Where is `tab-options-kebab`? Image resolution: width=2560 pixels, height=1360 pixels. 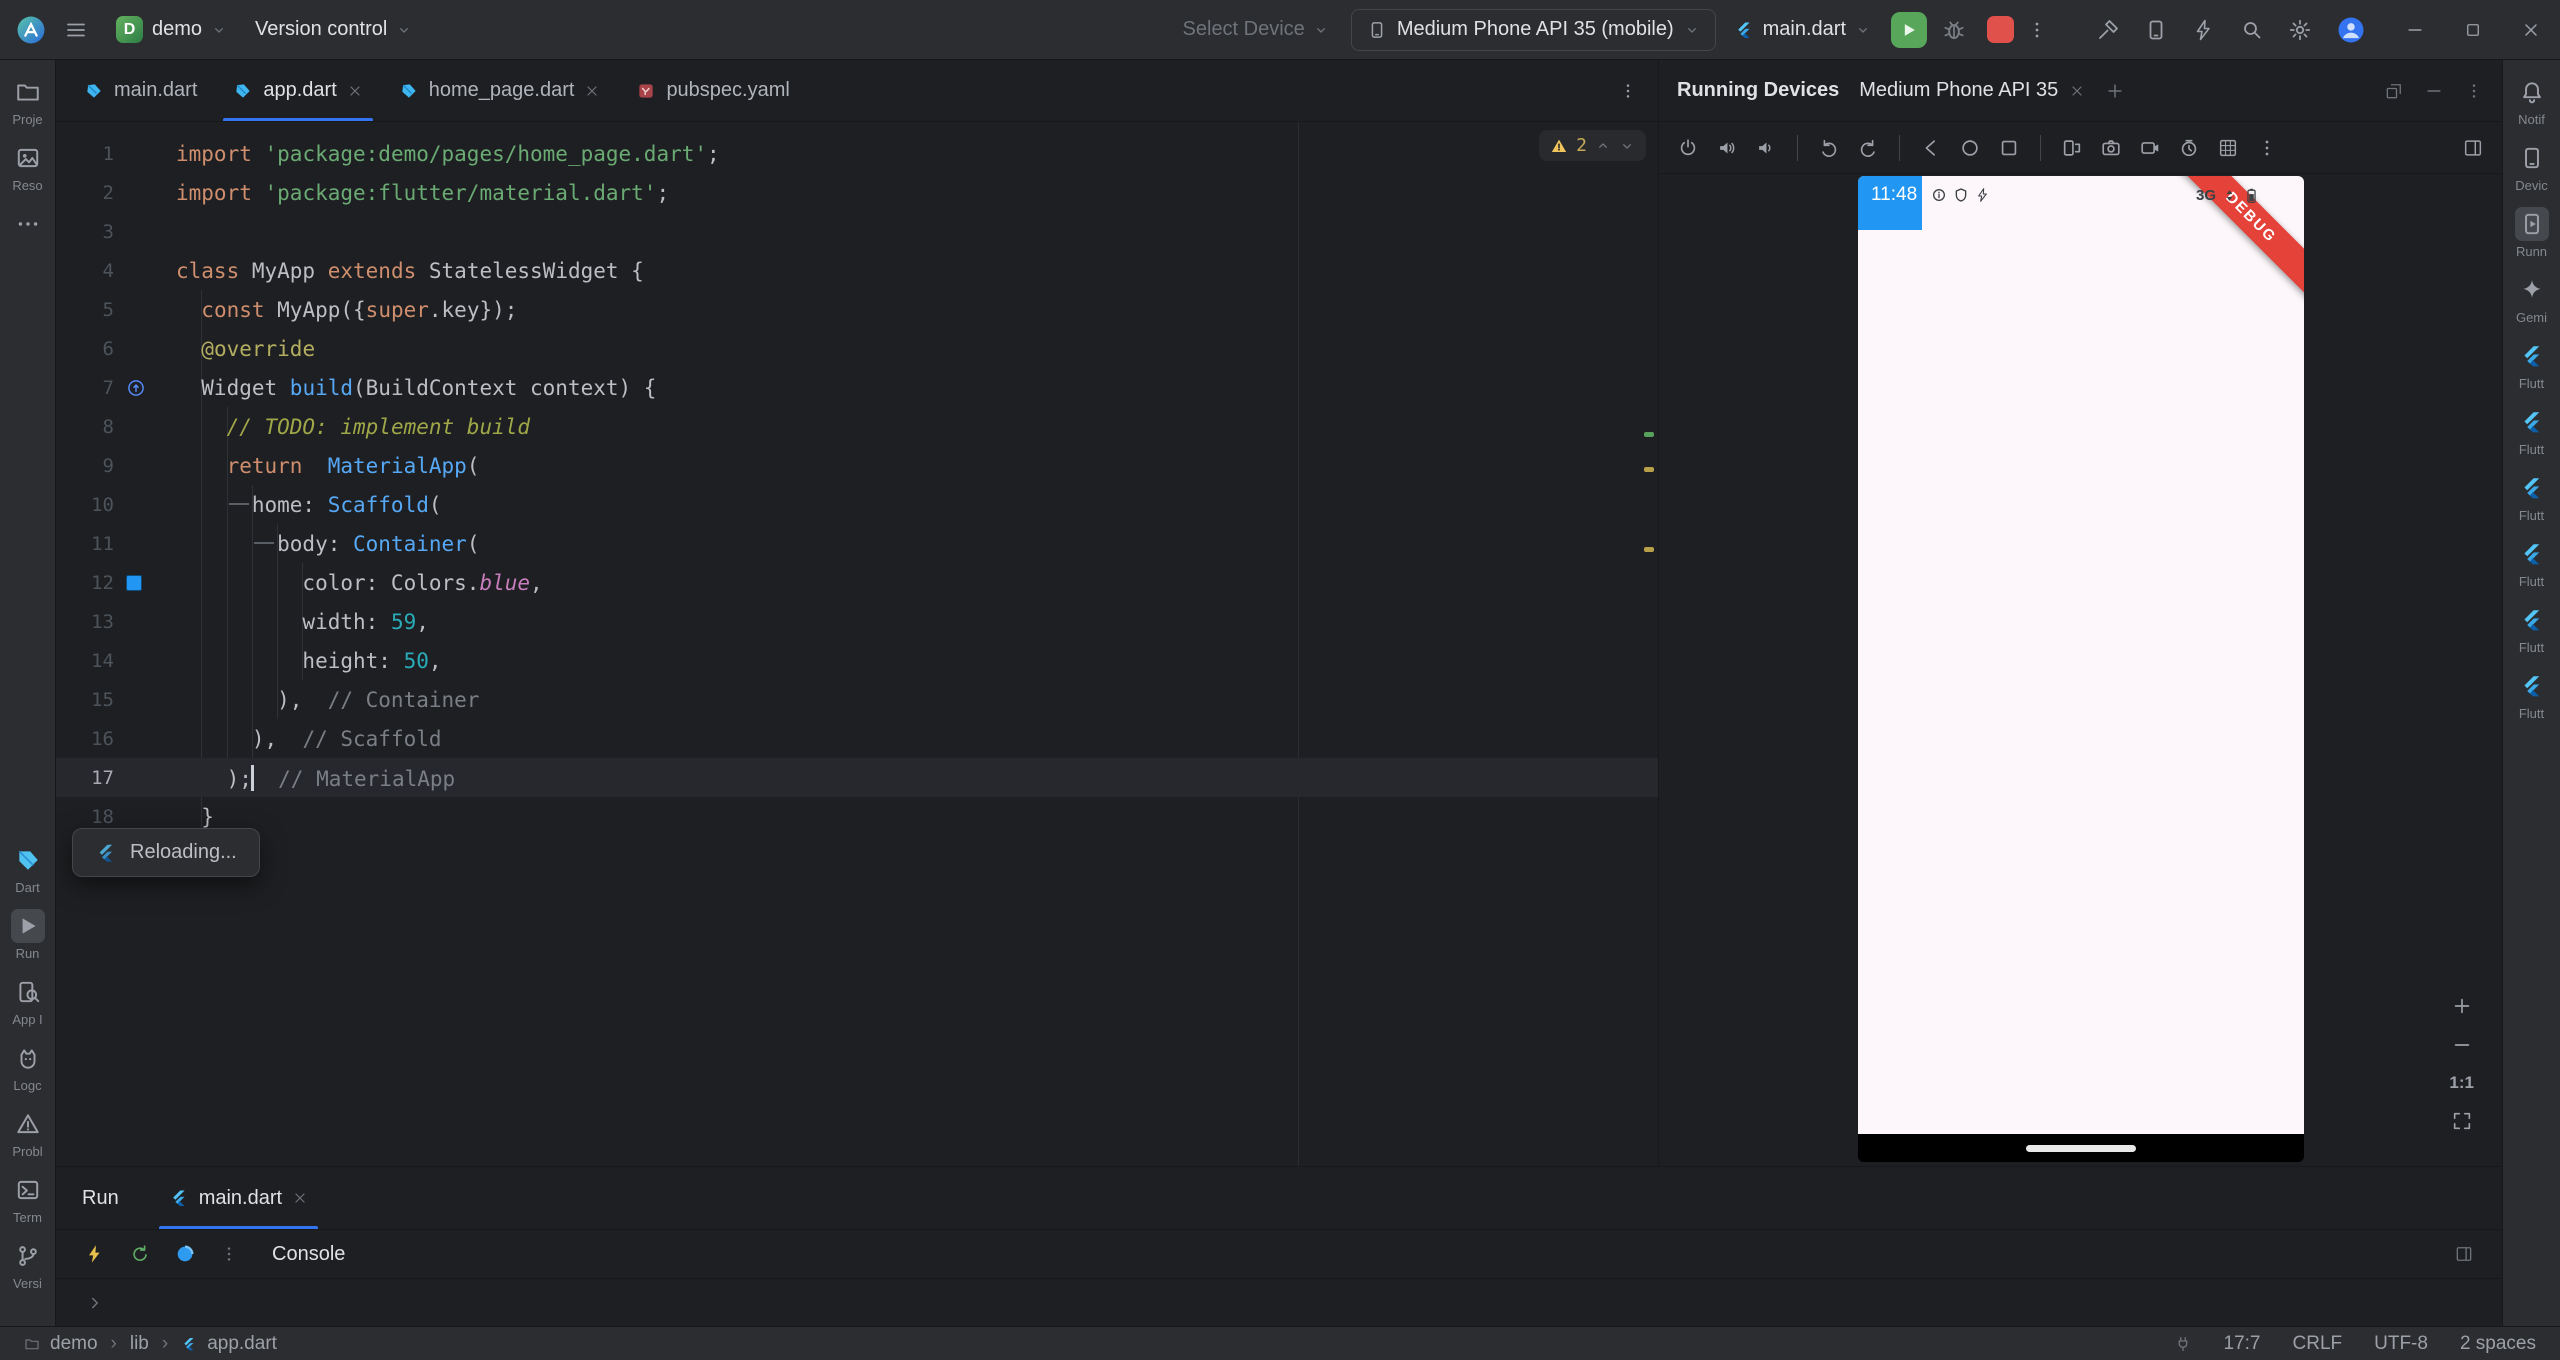
tab-options-kebab is located at coordinates (1628, 90).